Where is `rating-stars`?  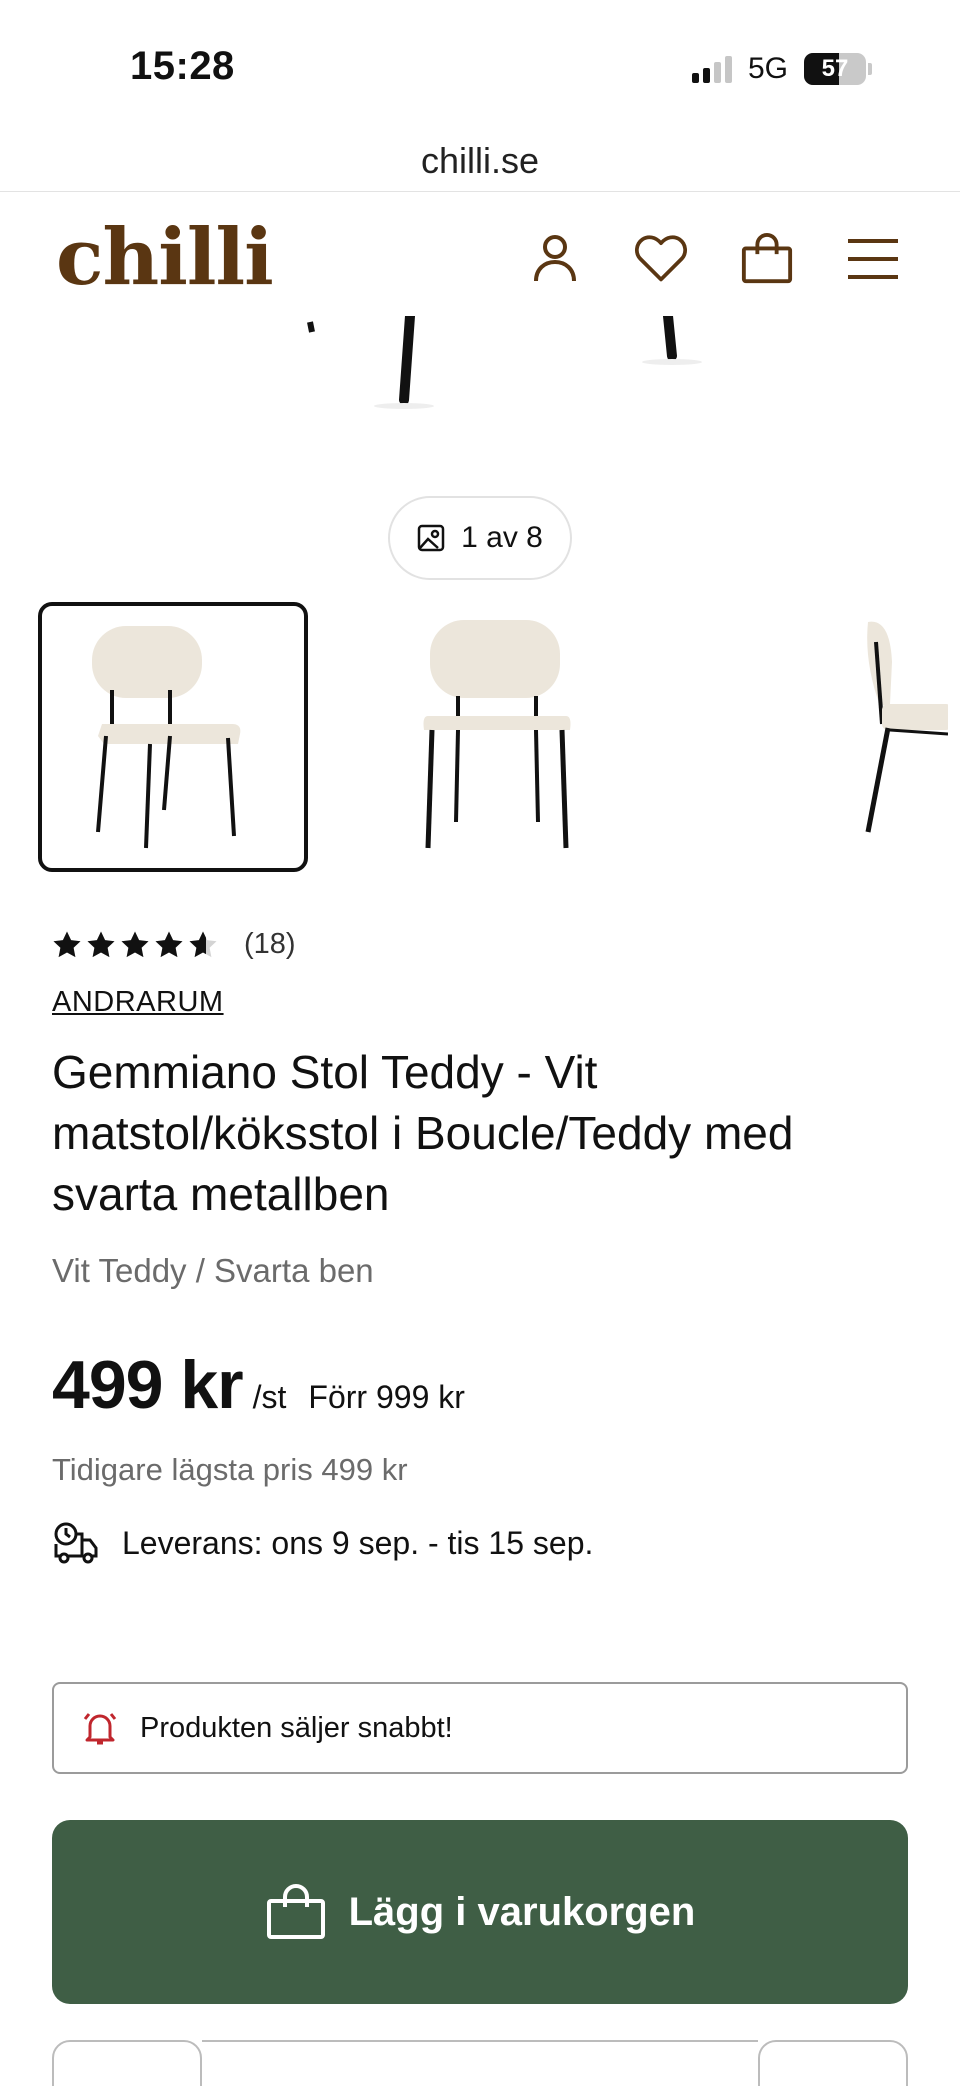
rating-stars is located at coordinates (135, 945).